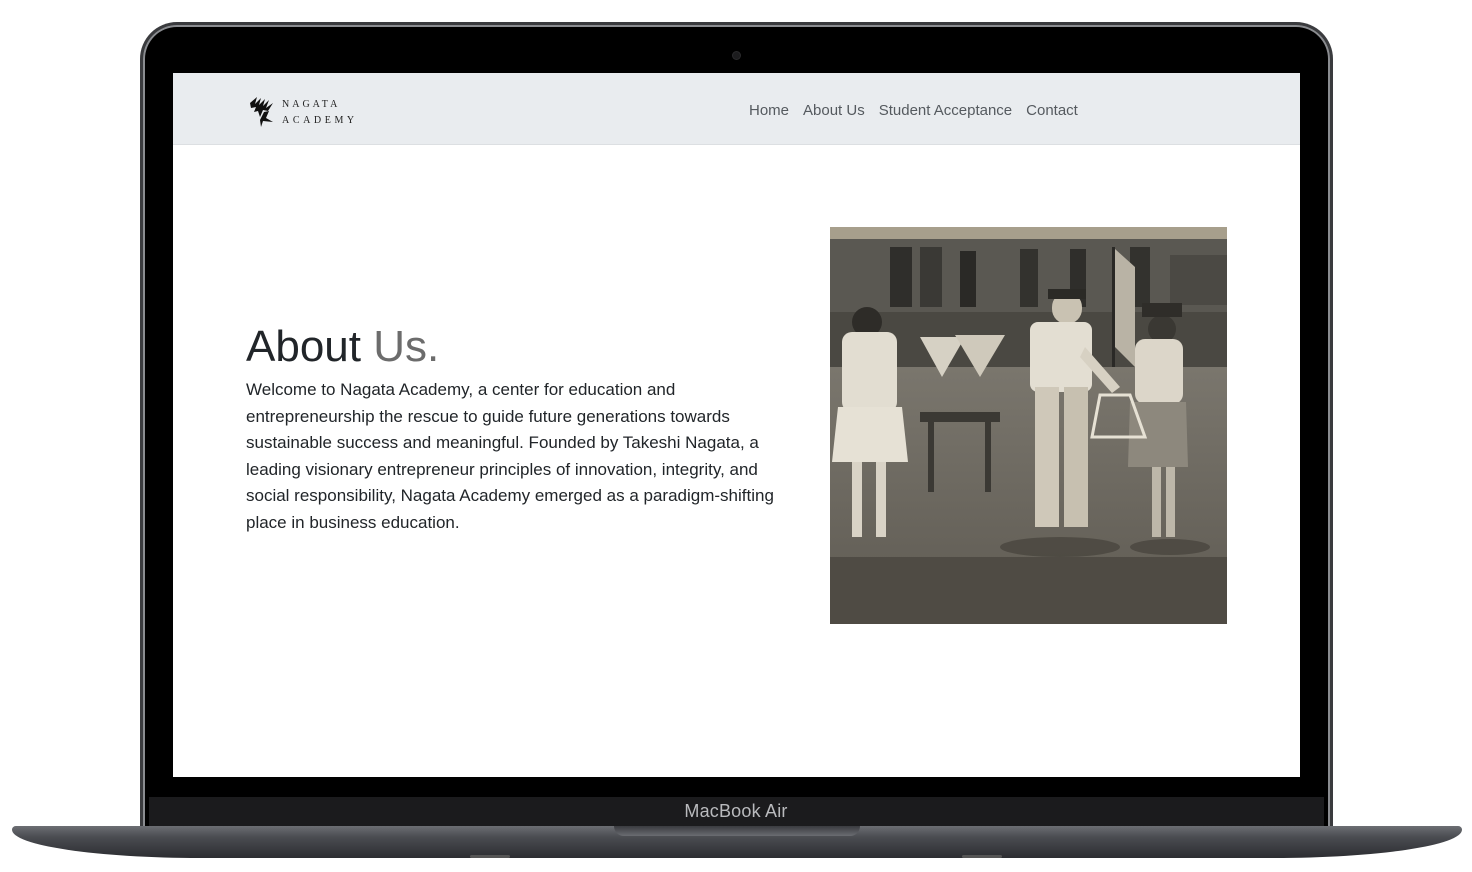  I want to click on logo-line1: NAGATA, so click(311, 104).